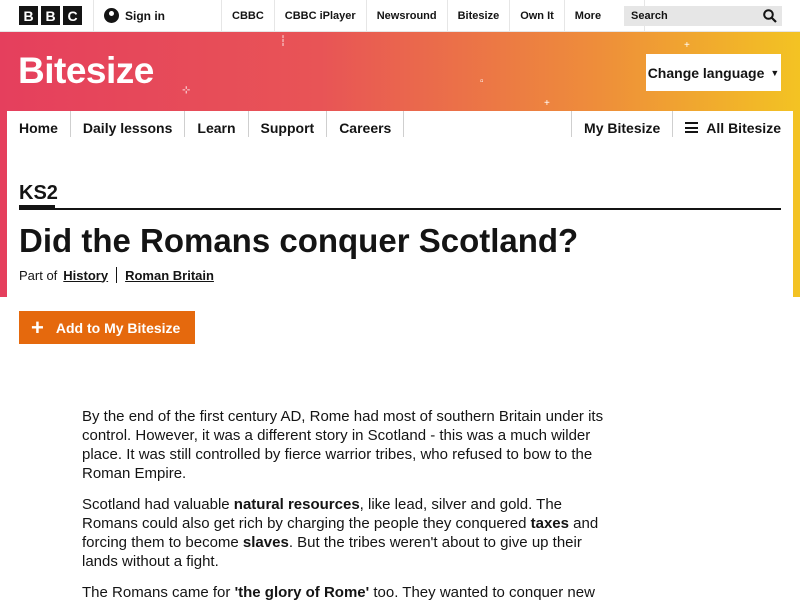 This screenshot has width=800, height=600. Describe the element at coordinates (478, 15) in the screenshot. I see `bbc-nav-bitesize: Bitesize` at that location.